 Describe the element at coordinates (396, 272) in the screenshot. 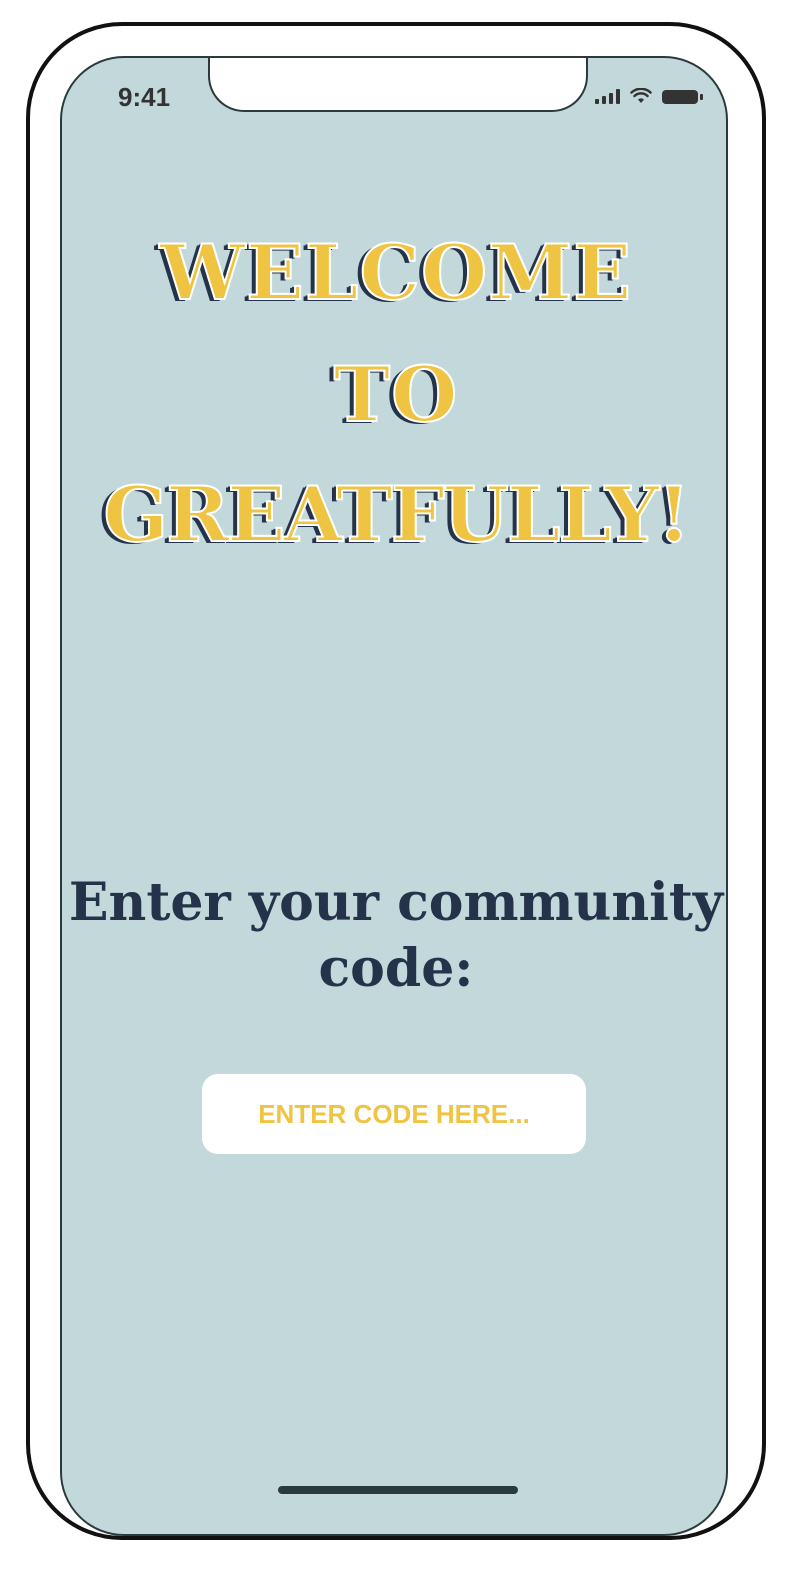

I see `welcome-heading-line1: WELCOME` at that location.